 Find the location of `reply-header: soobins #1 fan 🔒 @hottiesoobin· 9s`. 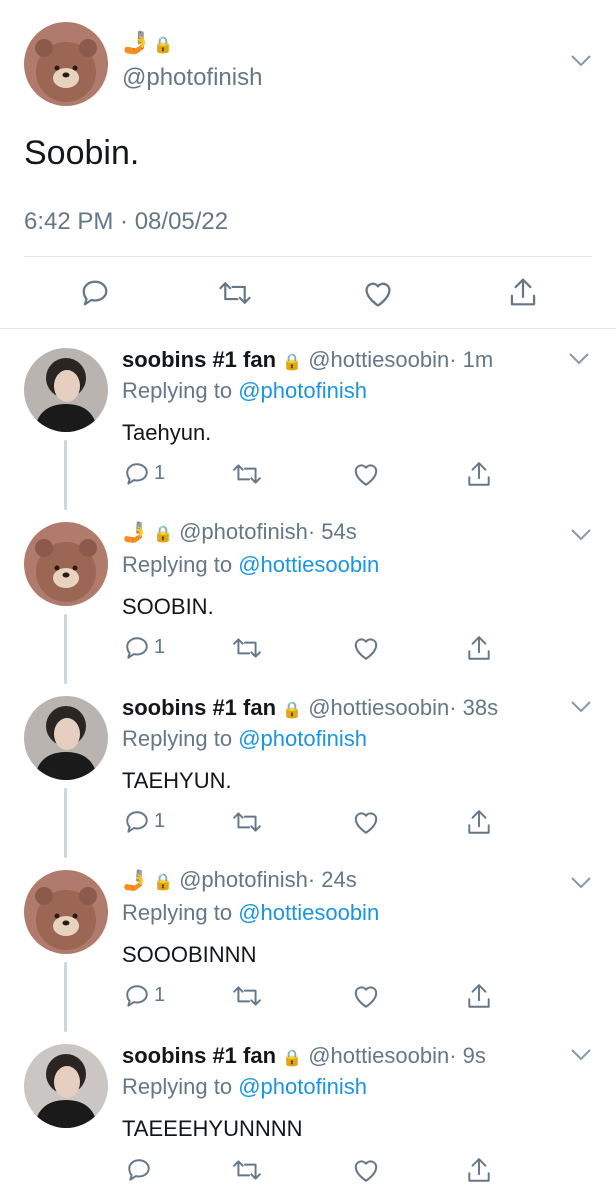

reply-header: soobins #1 fan 🔒 @hottiesoobin· 9s is located at coordinates (304, 1056).